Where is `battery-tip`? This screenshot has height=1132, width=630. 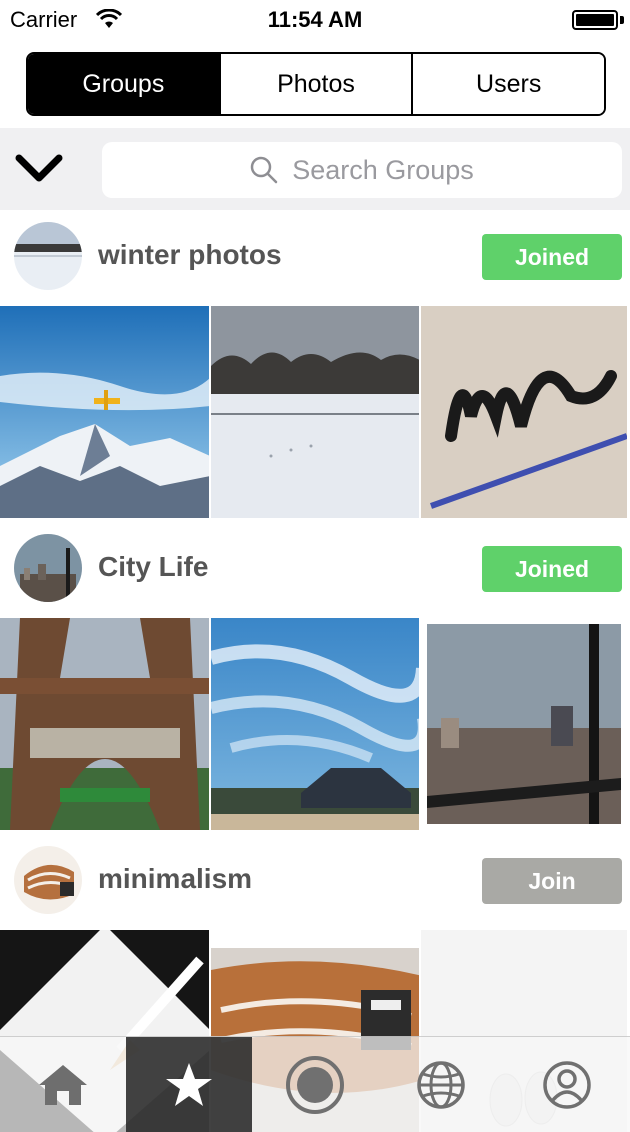
battery-tip is located at coordinates (622, 20).